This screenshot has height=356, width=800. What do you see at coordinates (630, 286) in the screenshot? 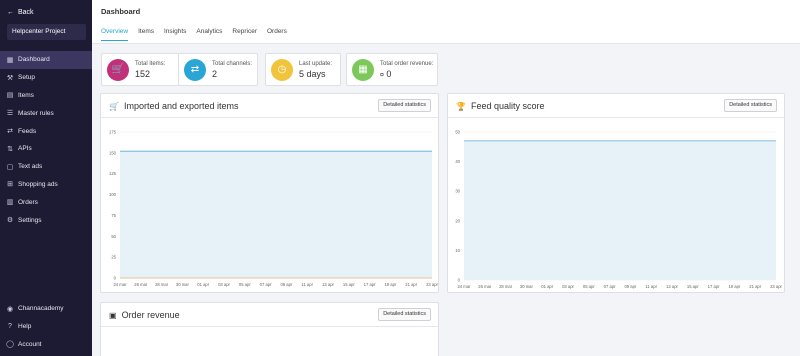
I see `x-tick-label: 09 apr` at bounding box center [630, 286].